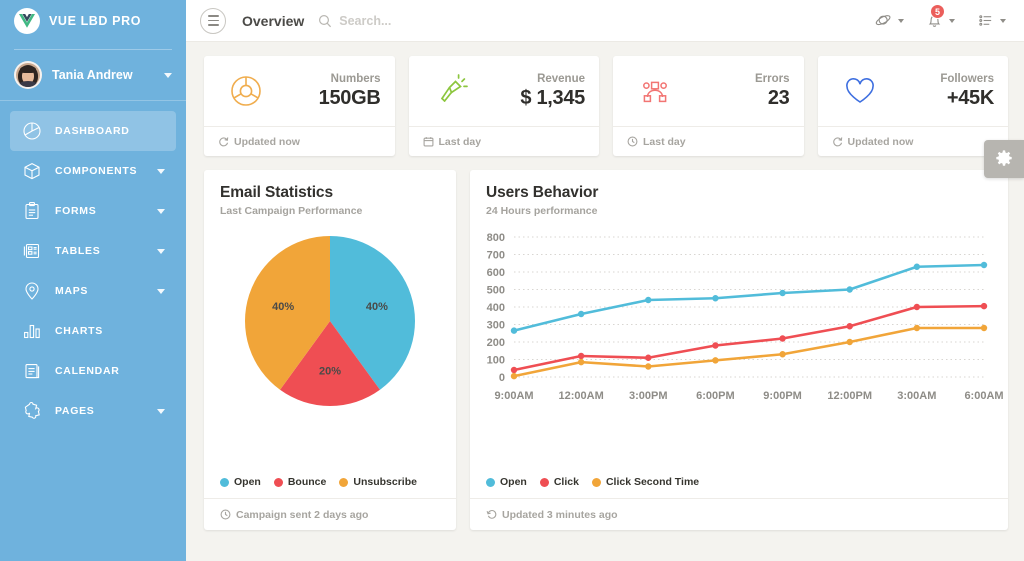 The image size is (1024, 561). What do you see at coordinates (566, 482) in the screenshot?
I see `legend-label: Click` at bounding box center [566, 482].